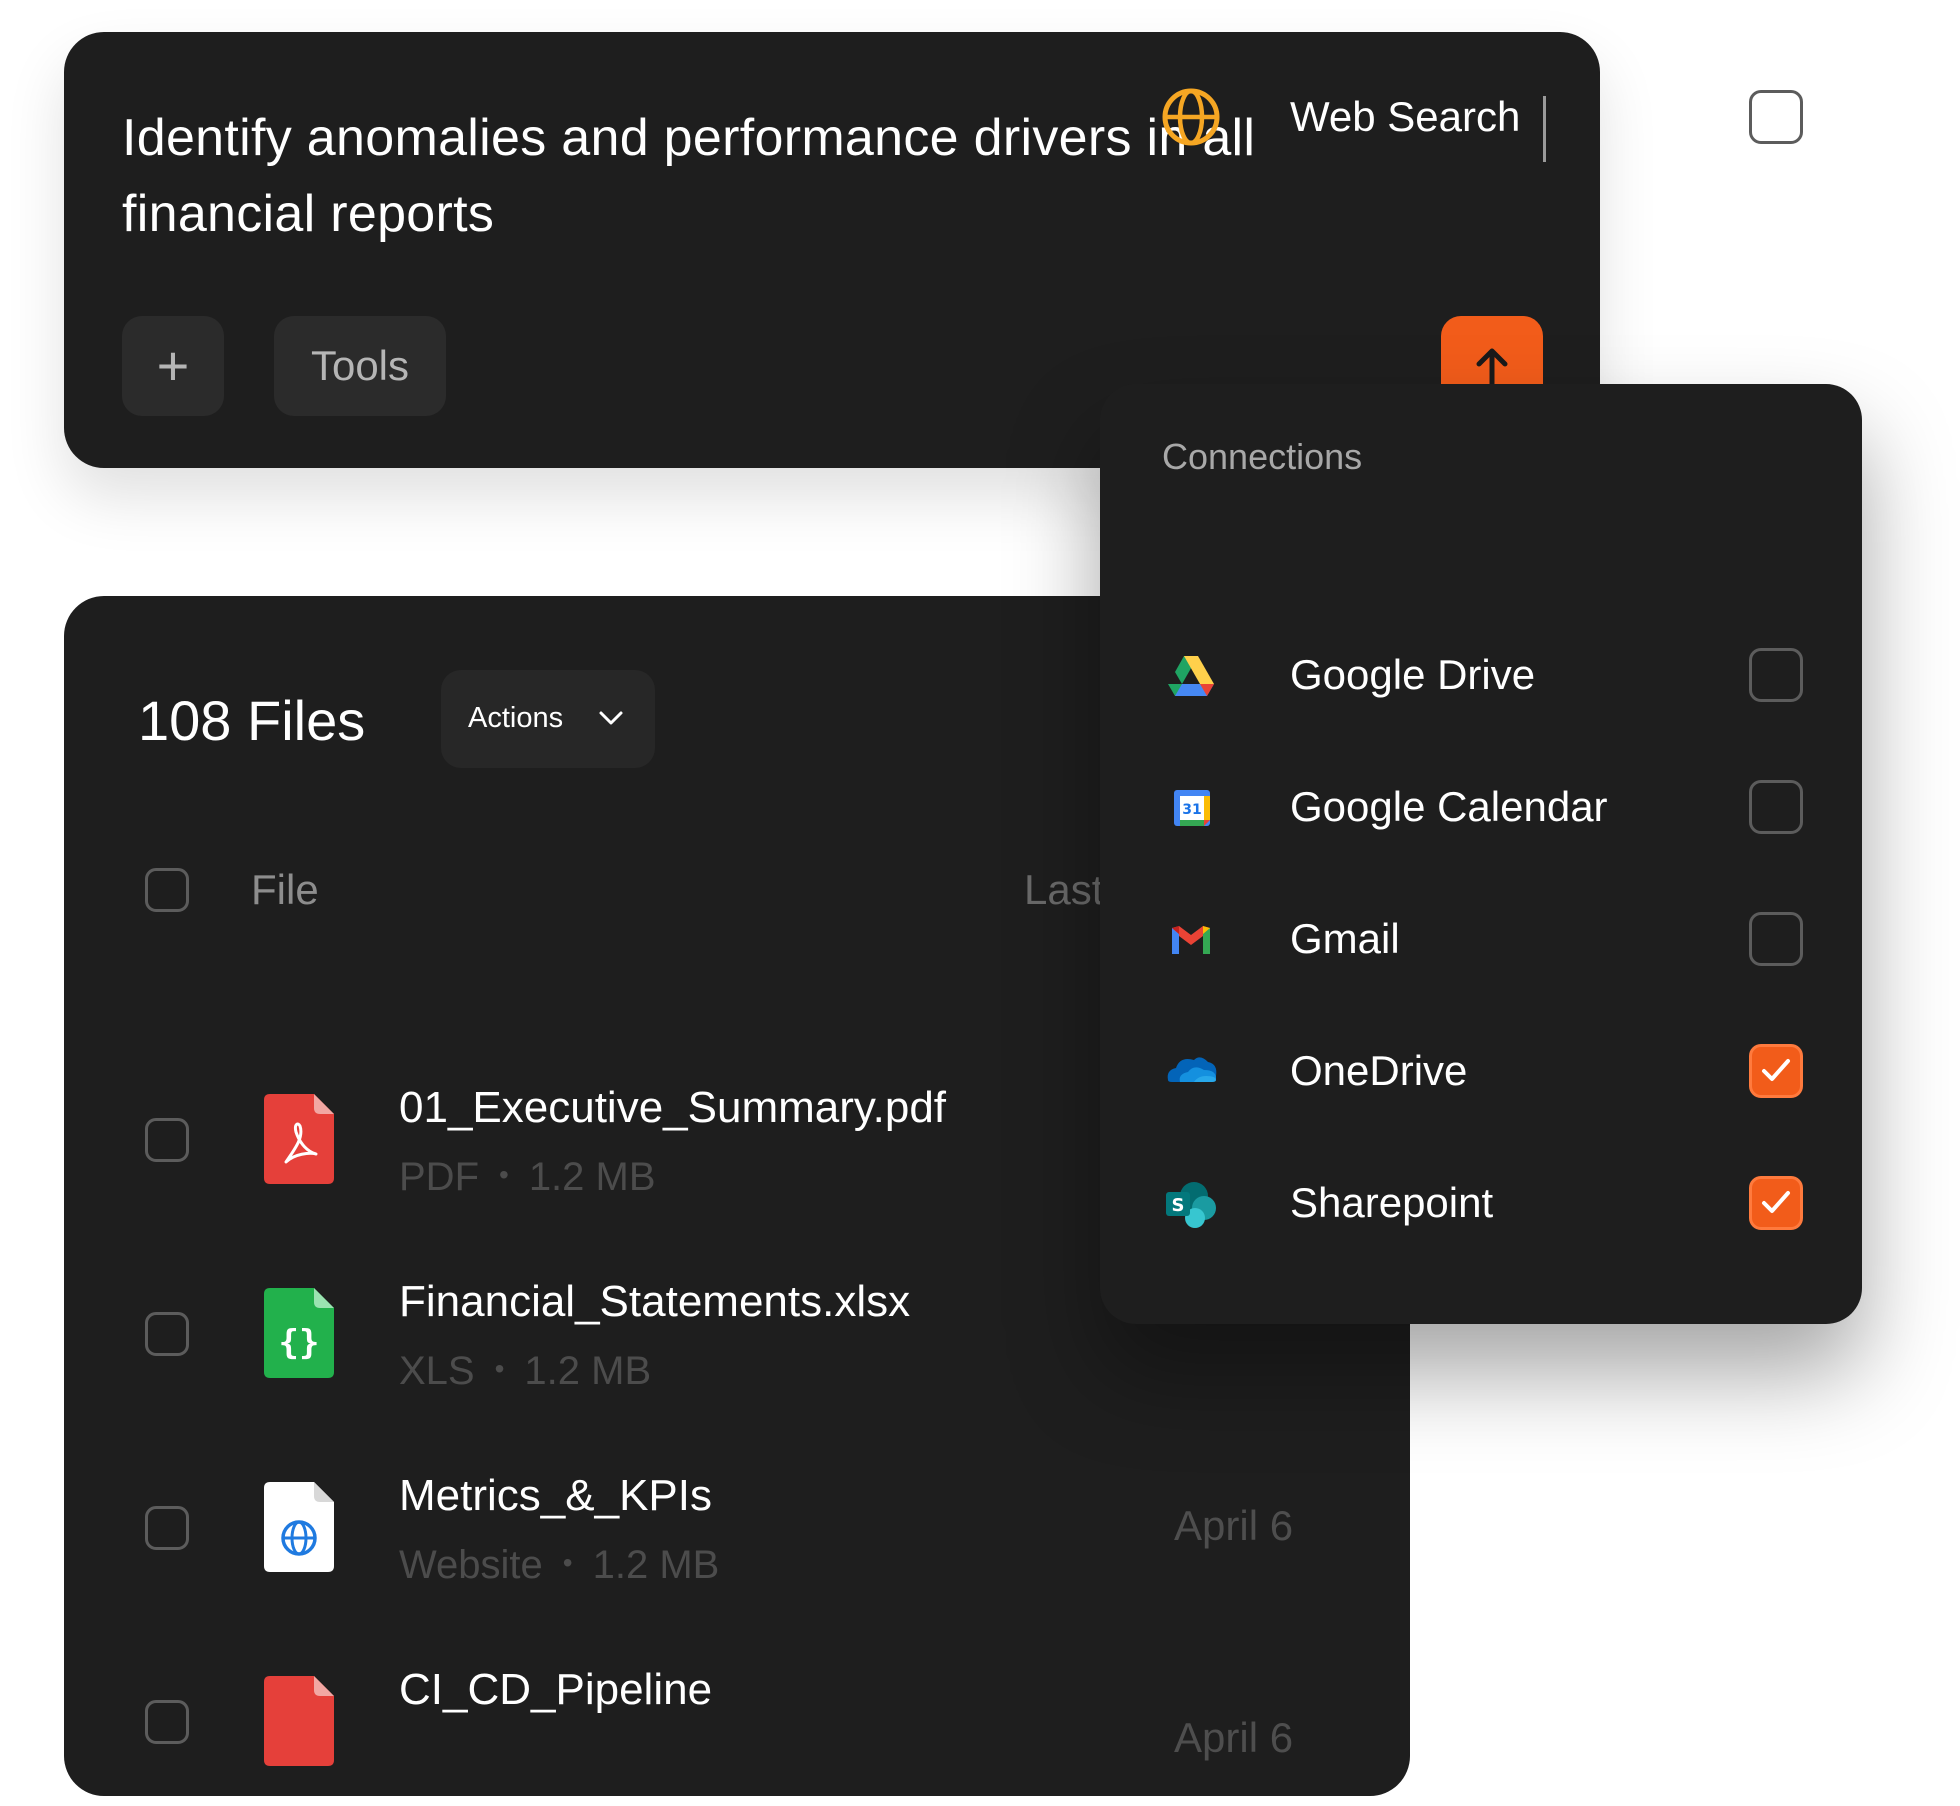 This screenshot has width=1960, height=1806. Describe the element at coordinates (1191, 676) in the screenshot. I see `google-drive-icon` at that location.